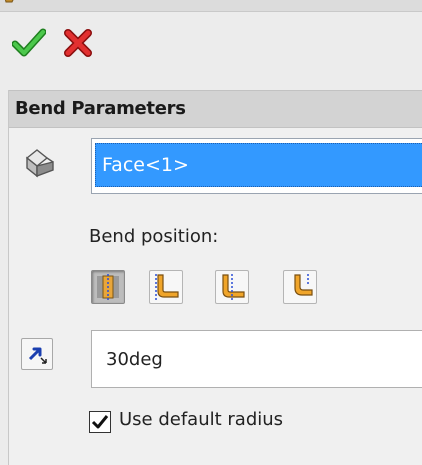 The width and height of the screenshot is (422, 465). What do you see at coordinates (256, 359) in the screenshot?
I see `bend-angle-input` at bounding box center [256, 359].